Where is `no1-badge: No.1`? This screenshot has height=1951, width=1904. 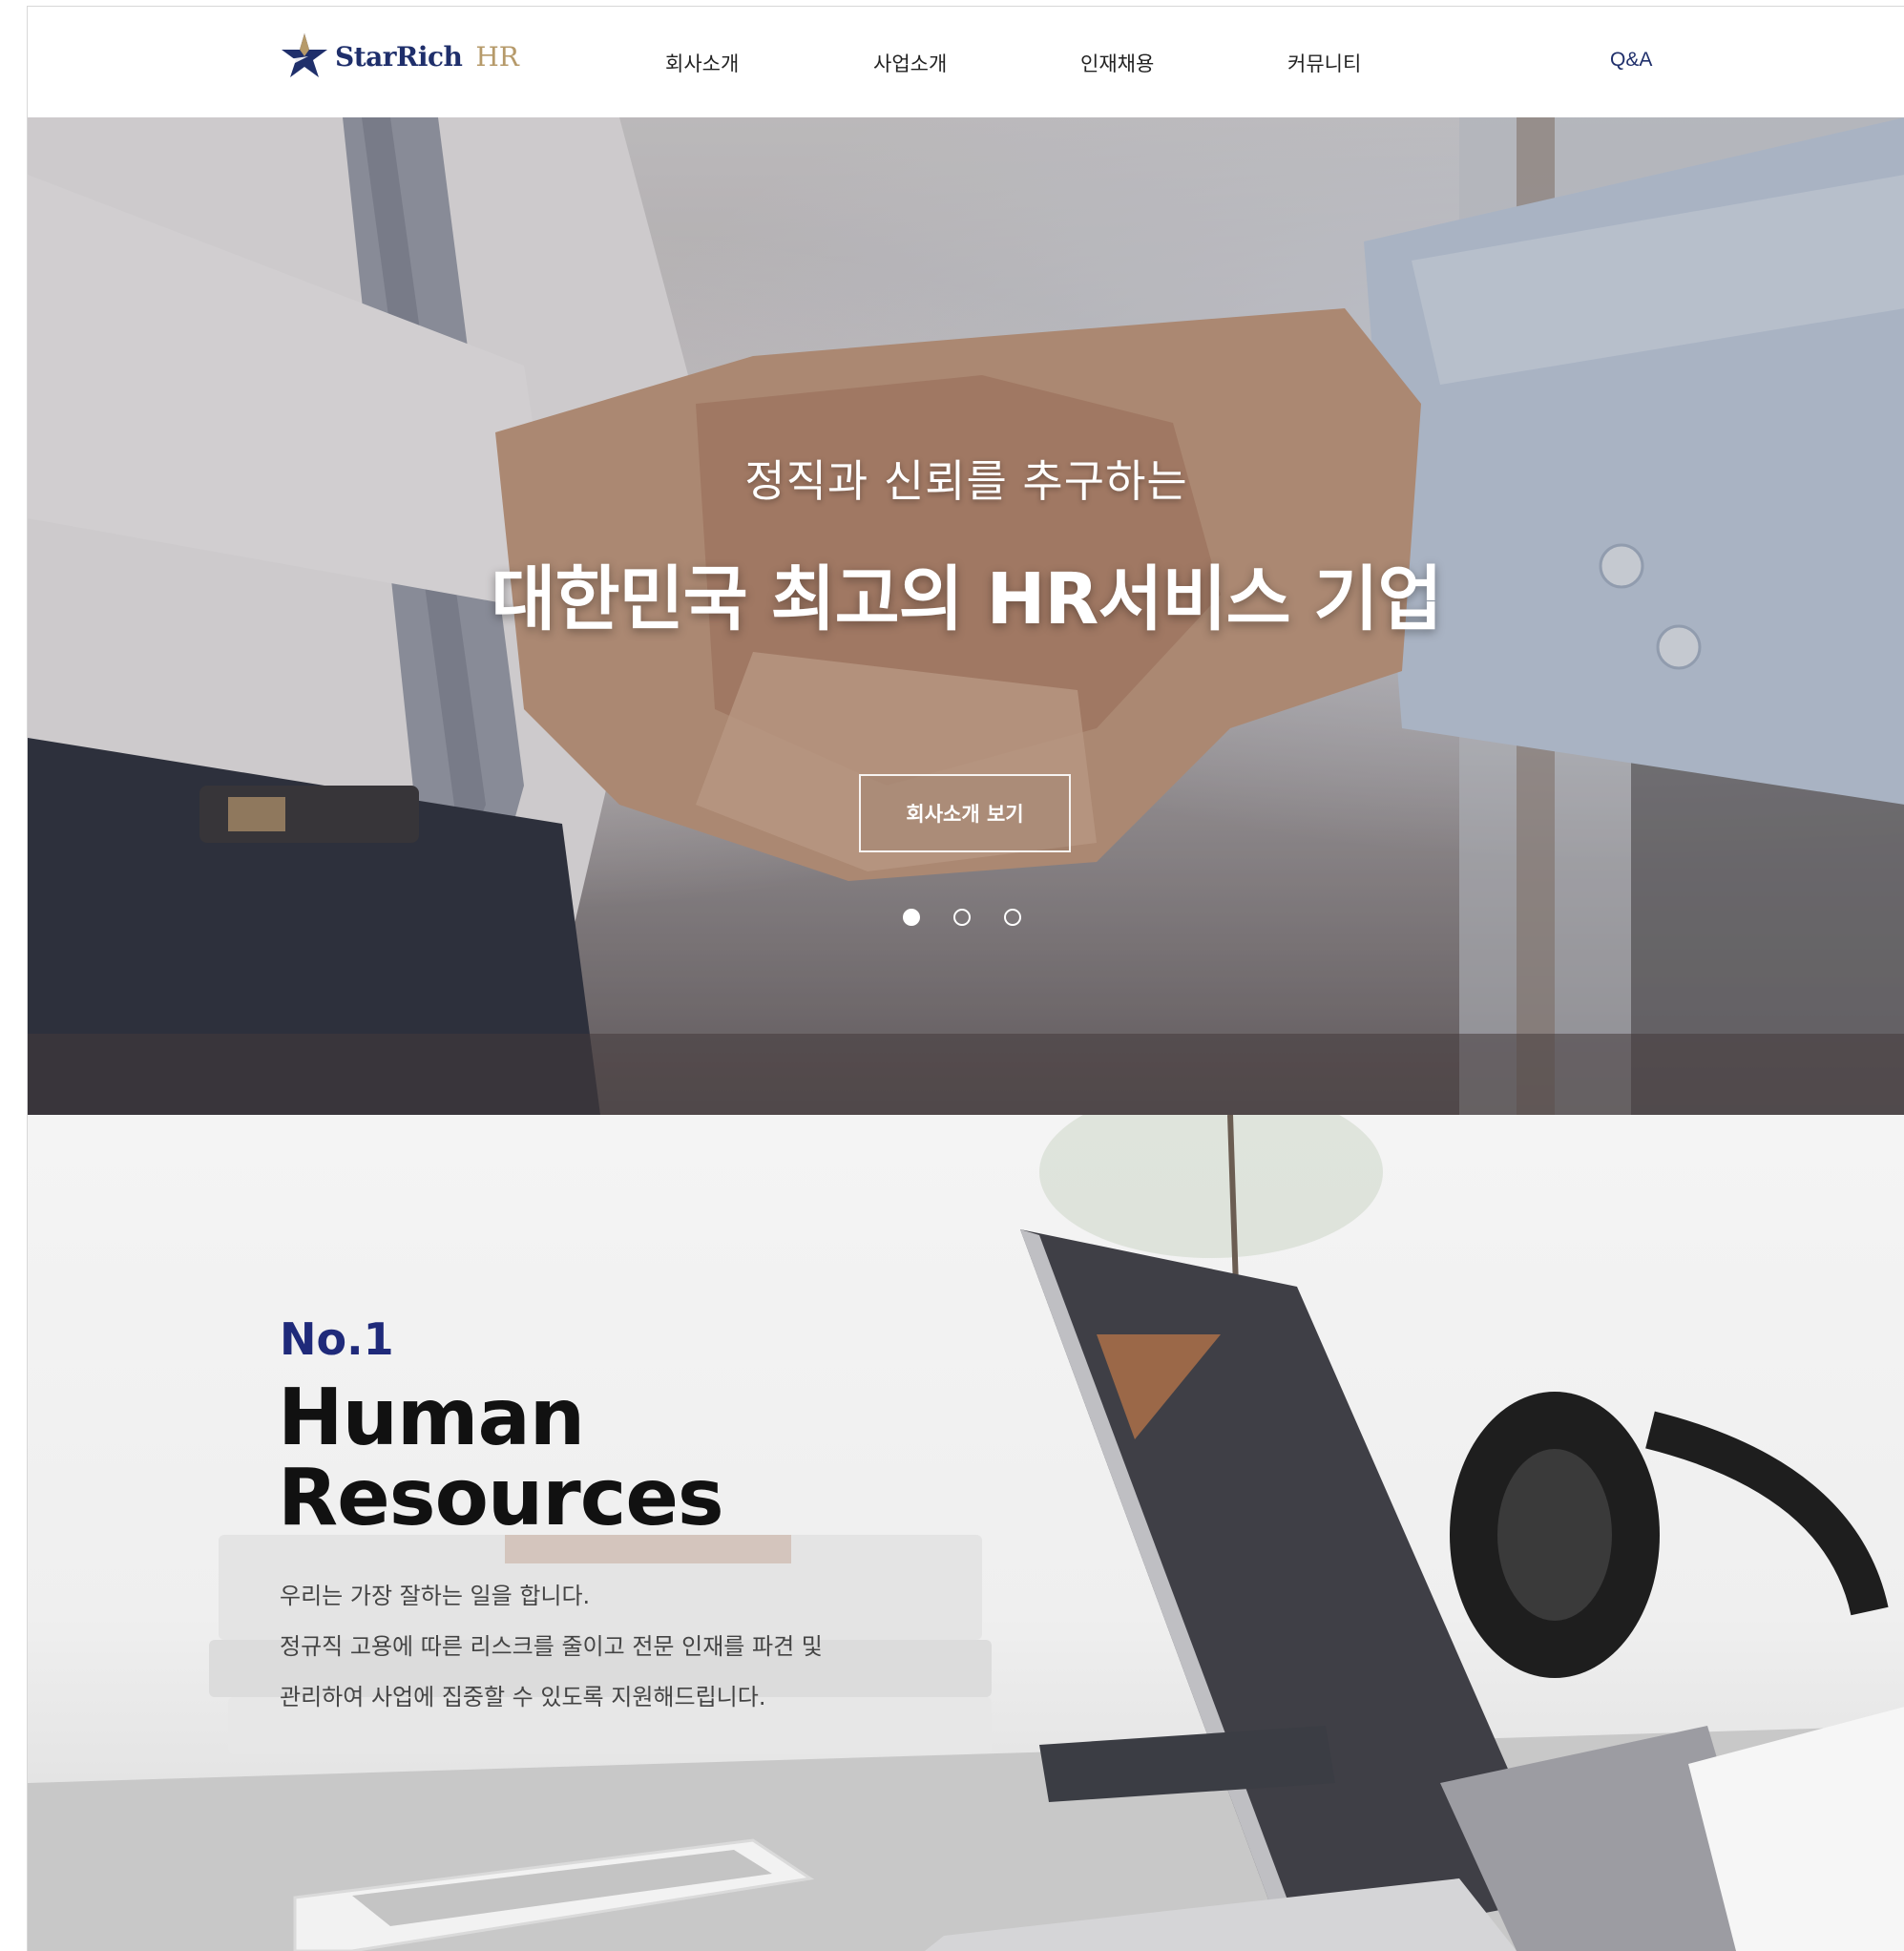 no1-badge: No.1 is located at coordinates (337, 1339).